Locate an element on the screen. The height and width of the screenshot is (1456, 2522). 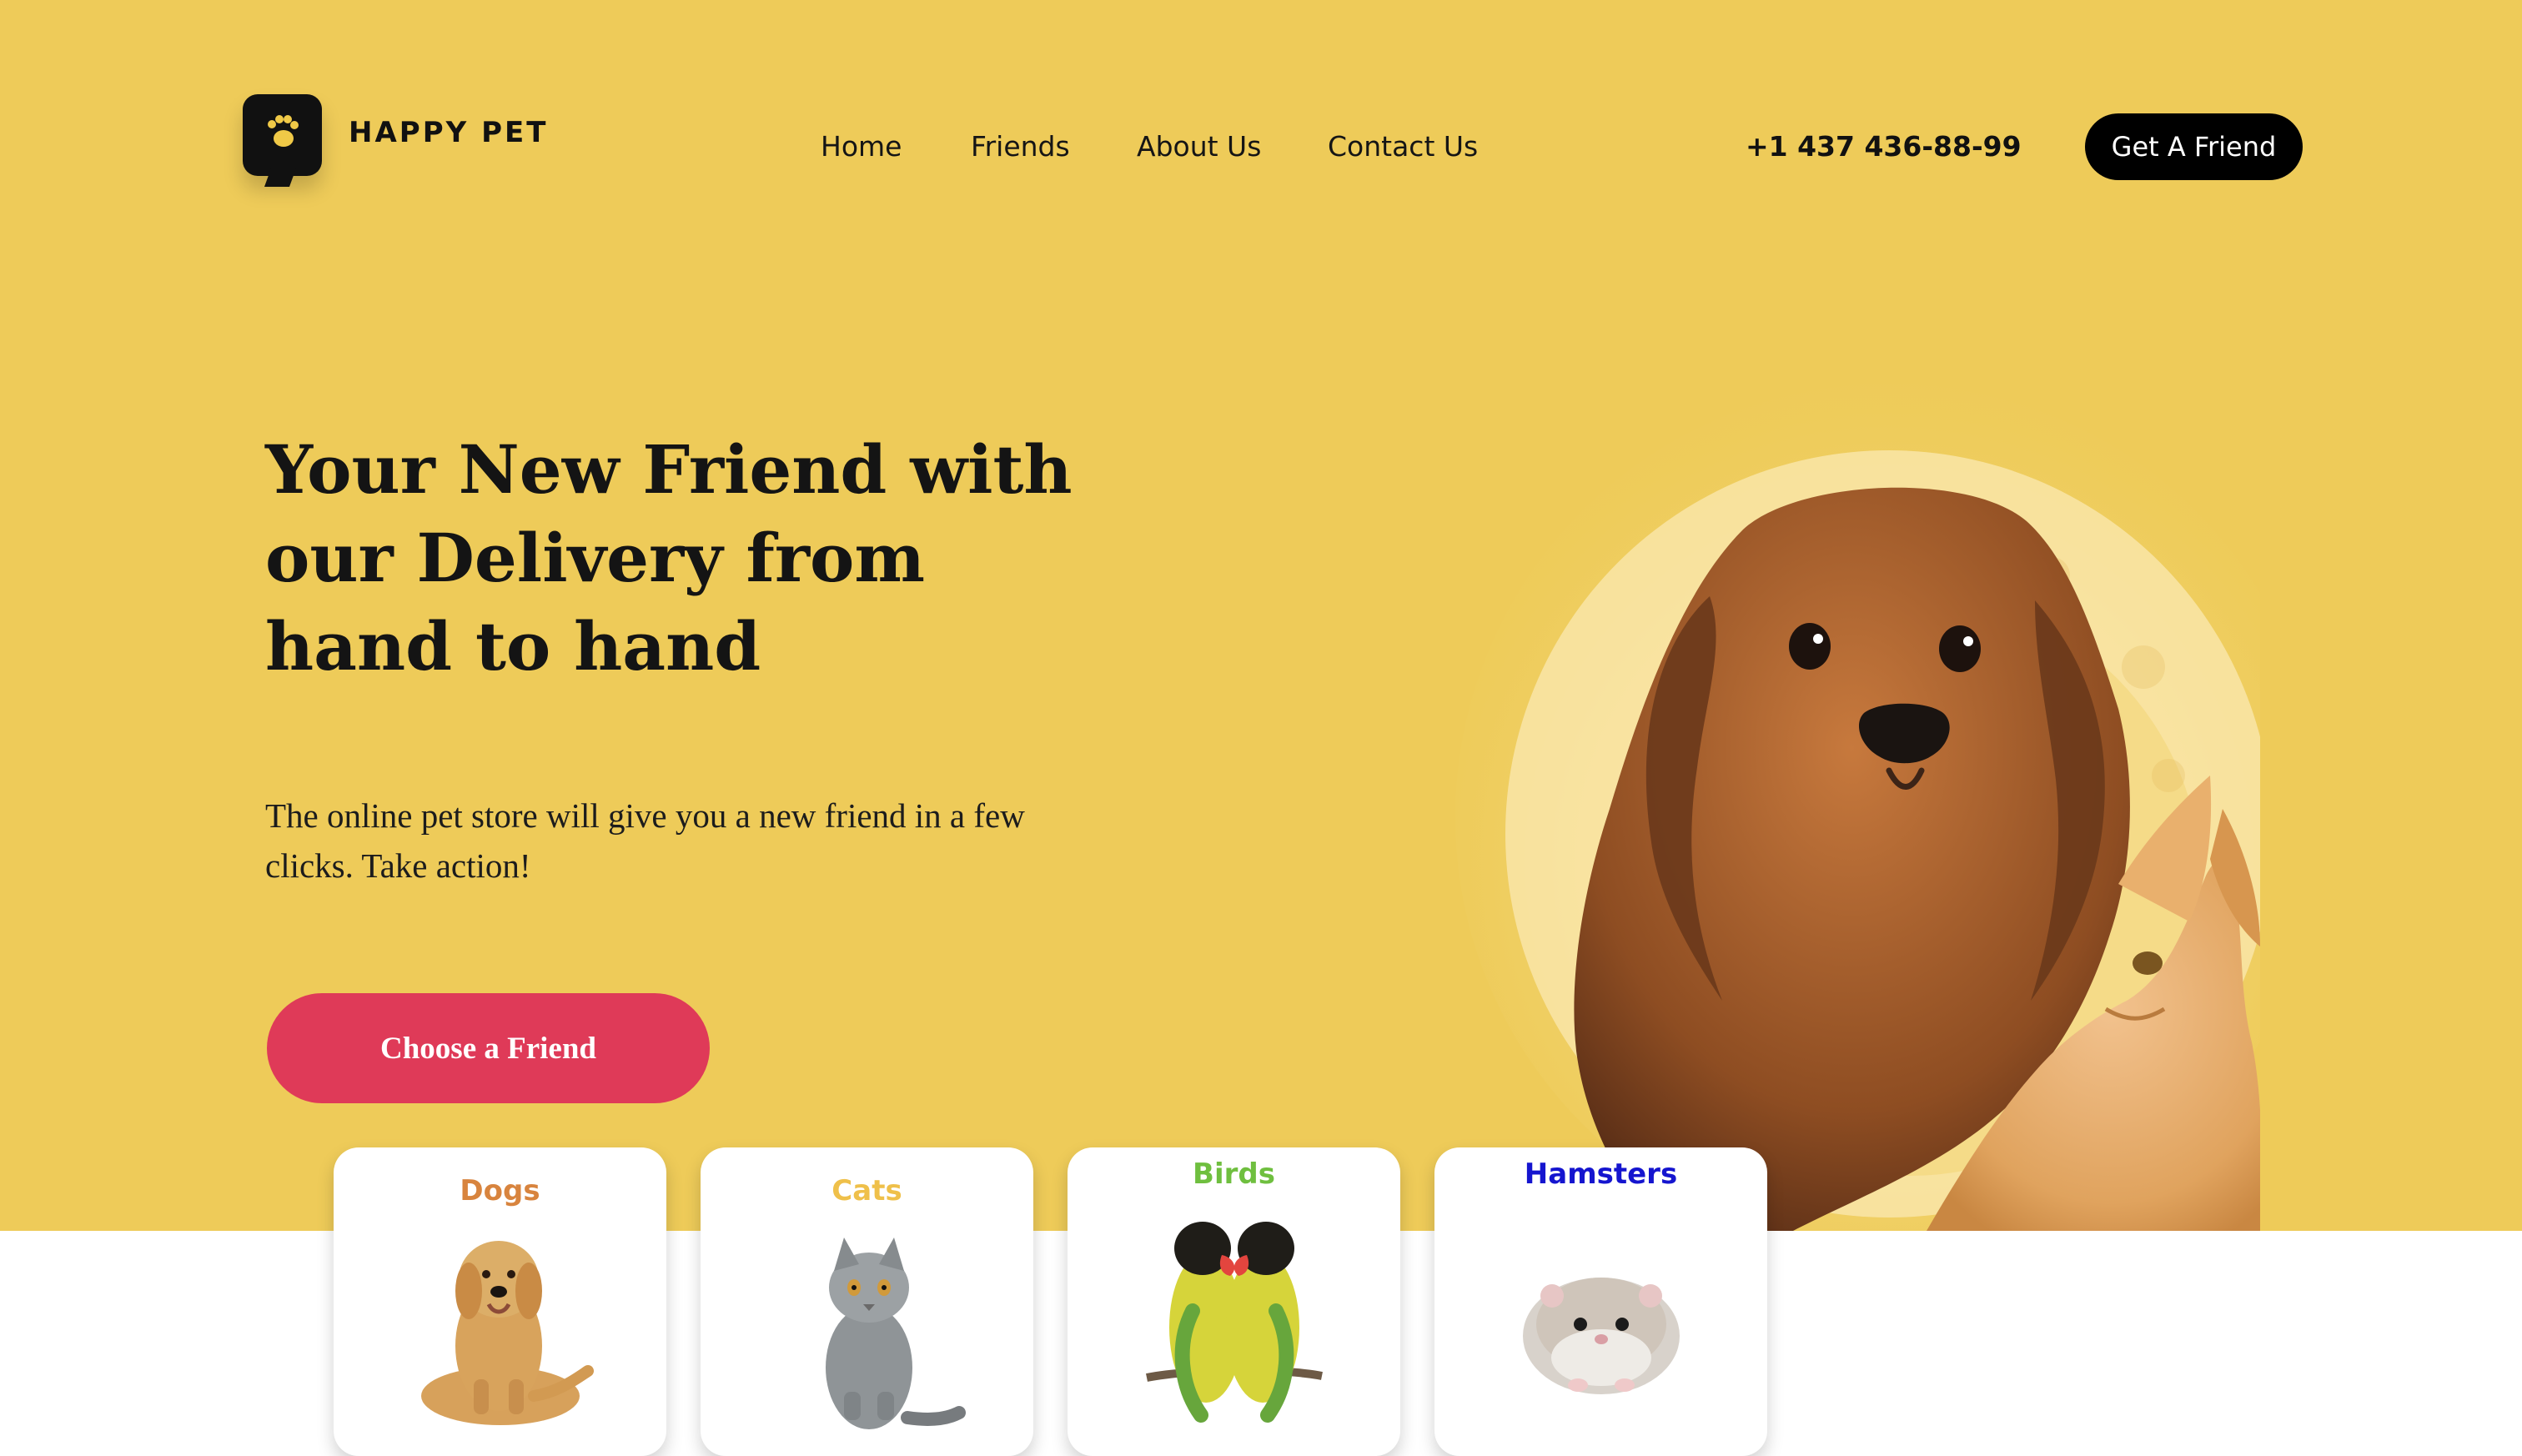
category-label-dogs: Dogs is located at coordinates (500, 1190).